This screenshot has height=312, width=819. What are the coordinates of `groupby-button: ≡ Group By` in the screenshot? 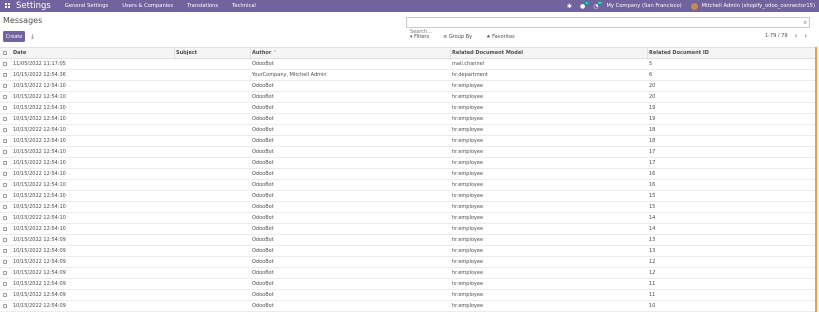 It's located at (461, 37).